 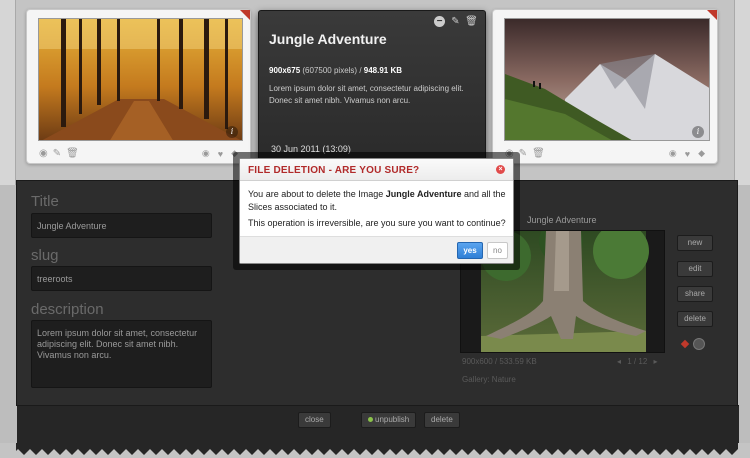 I want to click on card-stats: ◉ ♥ ◆, so click(x=687, y=153).